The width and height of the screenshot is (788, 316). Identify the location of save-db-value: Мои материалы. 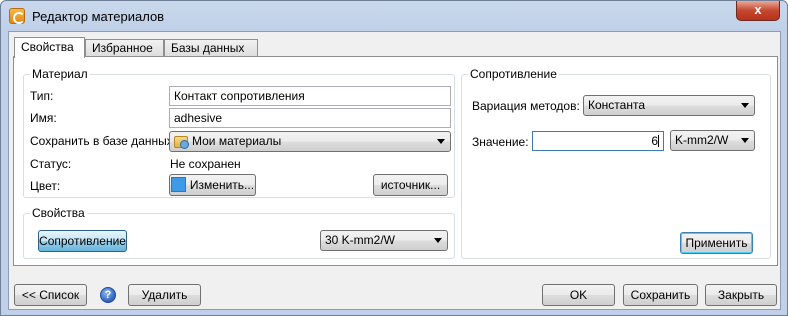
(237, 141).